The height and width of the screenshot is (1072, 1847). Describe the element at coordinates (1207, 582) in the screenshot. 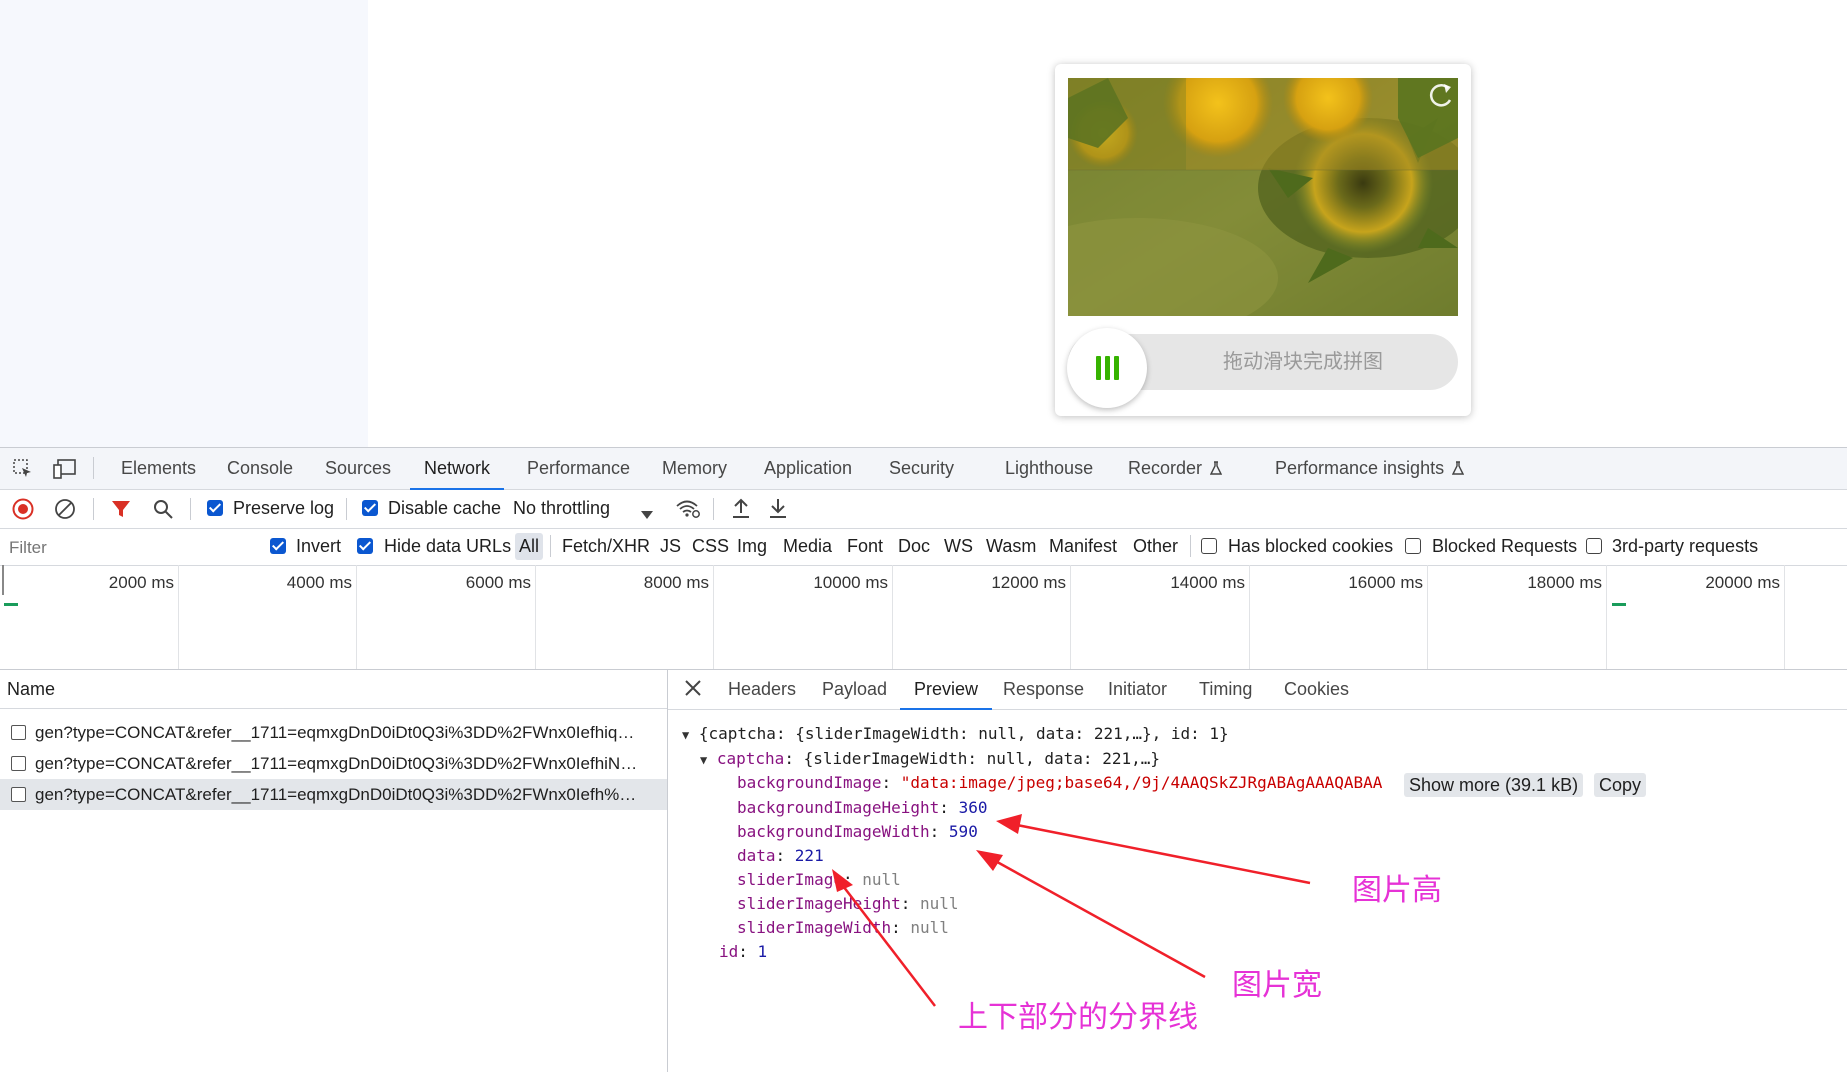

I see `timeline-tick-label: 14000 ms` at that location.